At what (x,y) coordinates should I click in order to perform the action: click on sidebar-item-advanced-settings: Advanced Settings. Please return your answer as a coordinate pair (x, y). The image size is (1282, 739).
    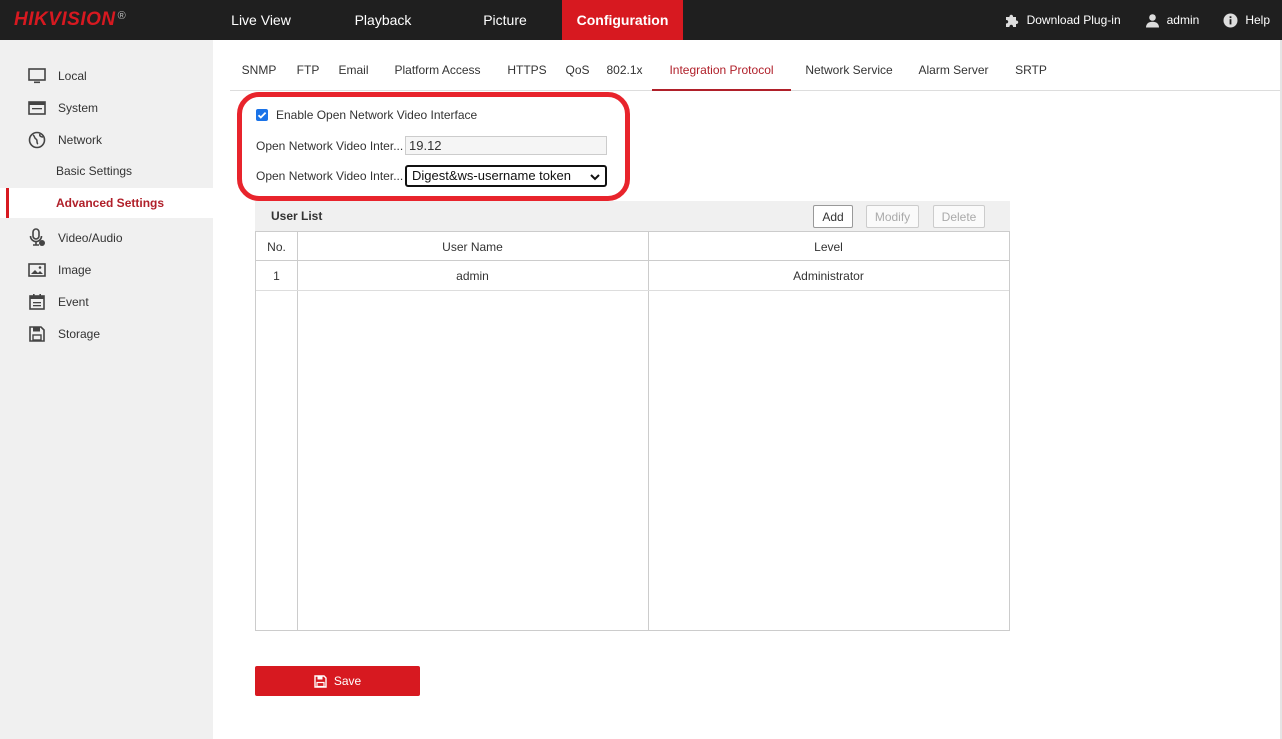
    Looking at the image, I should click on (106, 203).